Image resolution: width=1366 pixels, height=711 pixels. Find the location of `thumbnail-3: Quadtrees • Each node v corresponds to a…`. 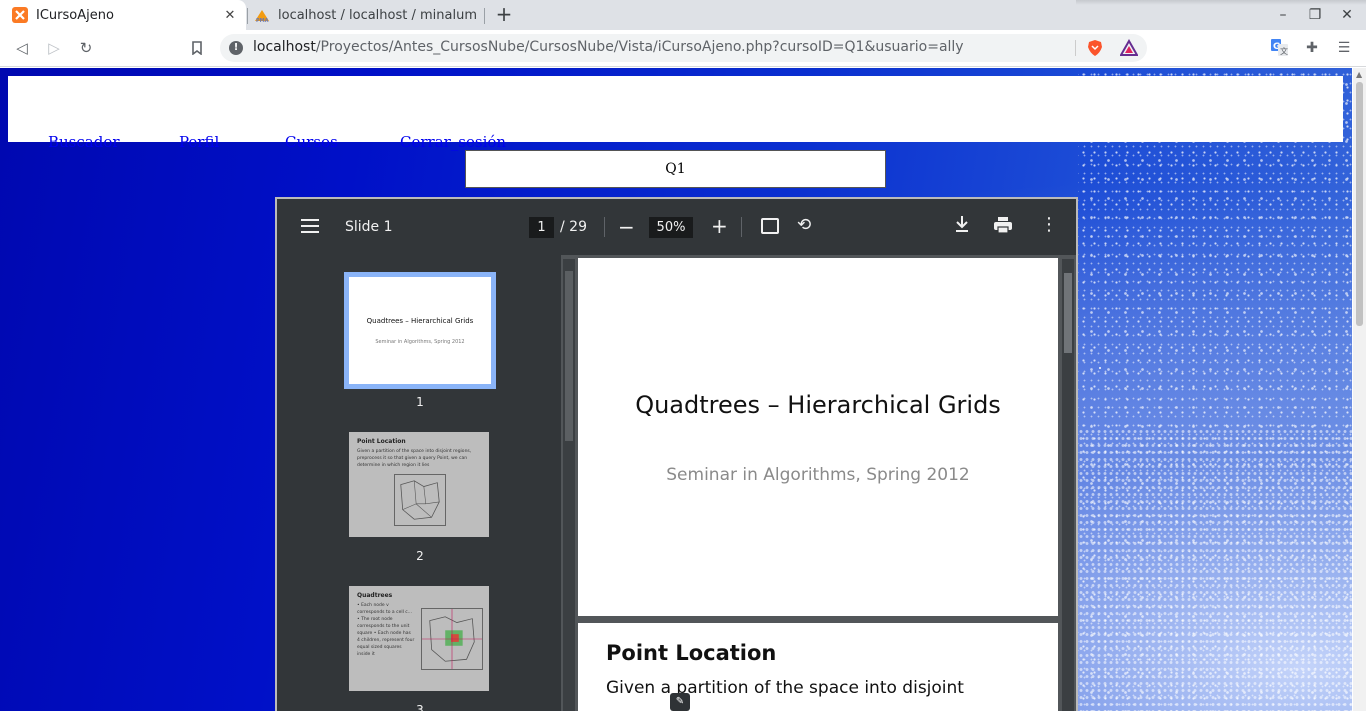

thumbnail-3: Quadtrees • Each node v corresponds to a… is located at coordinates (419, 638).